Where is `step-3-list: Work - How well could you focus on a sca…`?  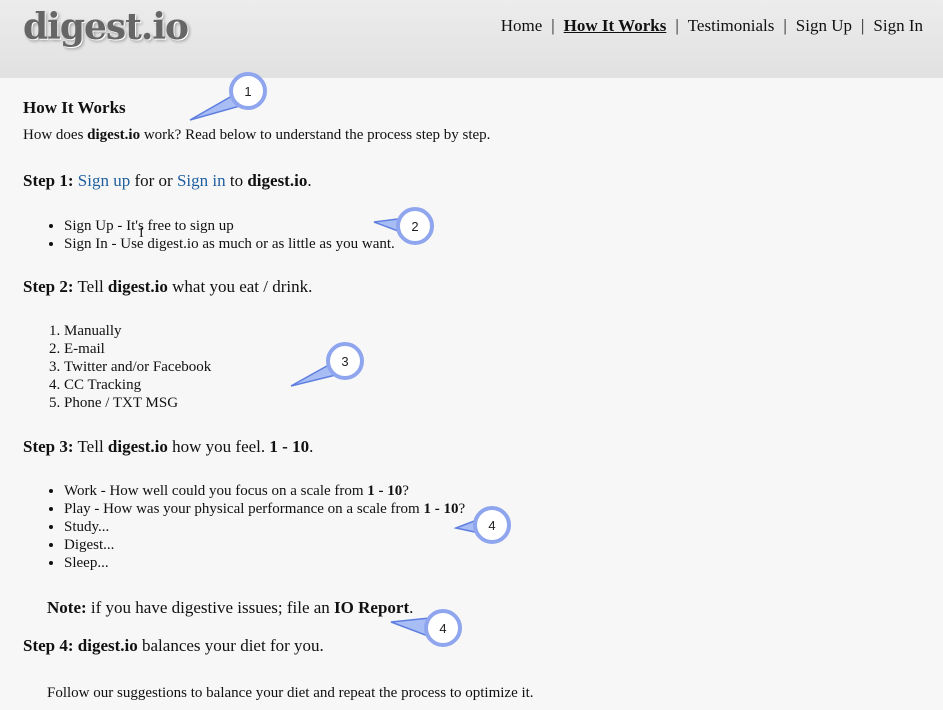 step-3-list: Work - How well could you focus on a sca… is located at coordinates (244, 527).